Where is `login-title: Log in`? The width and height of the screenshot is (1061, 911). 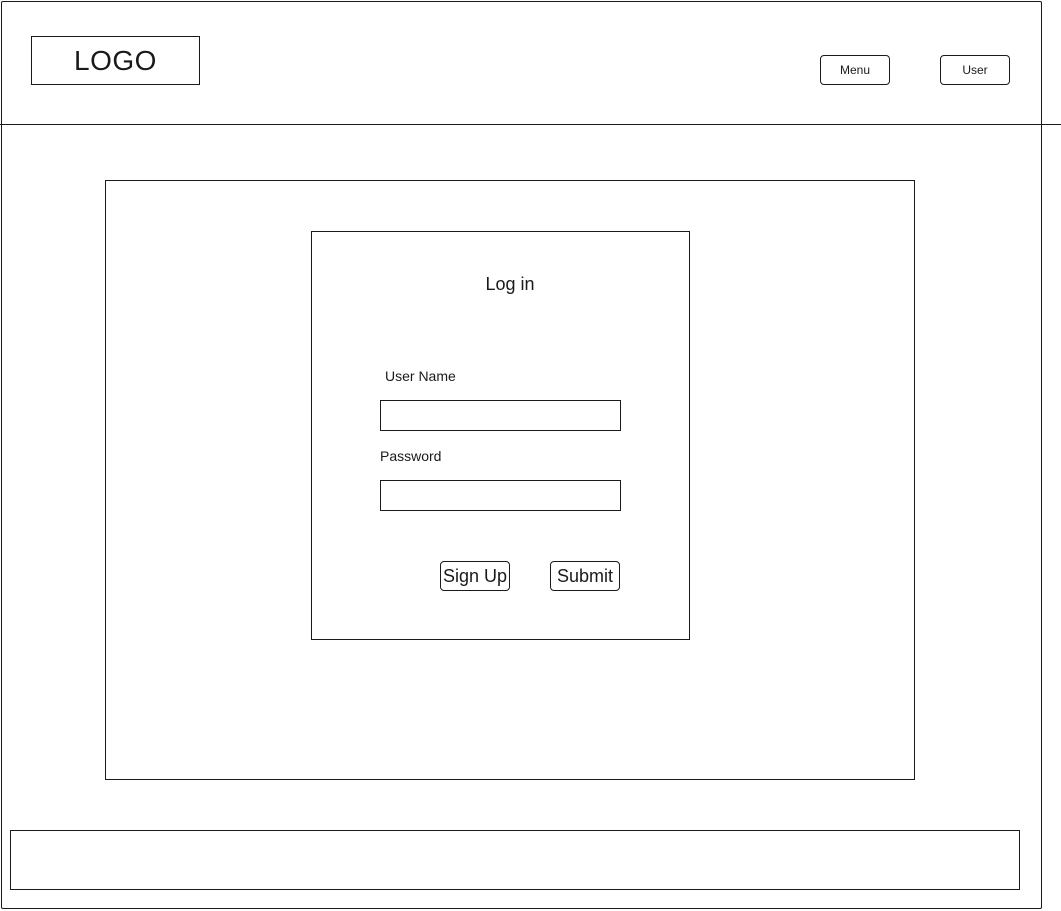 login-title: Log in is located at coordinates (510, 284).